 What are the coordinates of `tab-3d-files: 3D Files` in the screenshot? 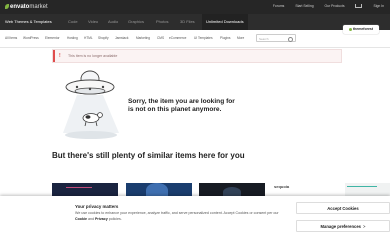 It's located at (187, 22).